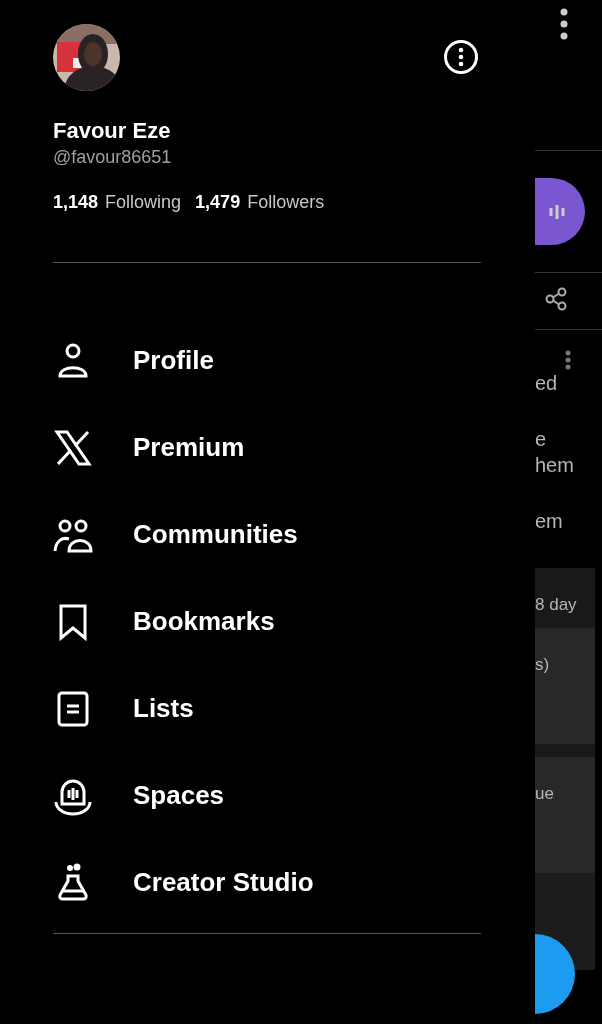 The width and height of the screenshot is (602, 1024). What do you see at coordinates (267, 360) in the screenshot?
I see `menu-item: Profile` at bounding box center [267, 360].